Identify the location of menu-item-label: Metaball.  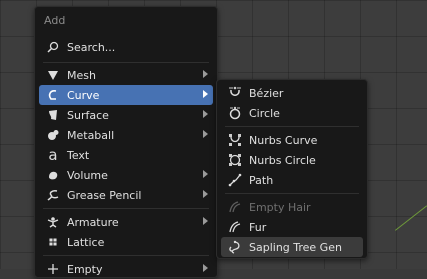
(91, 135).